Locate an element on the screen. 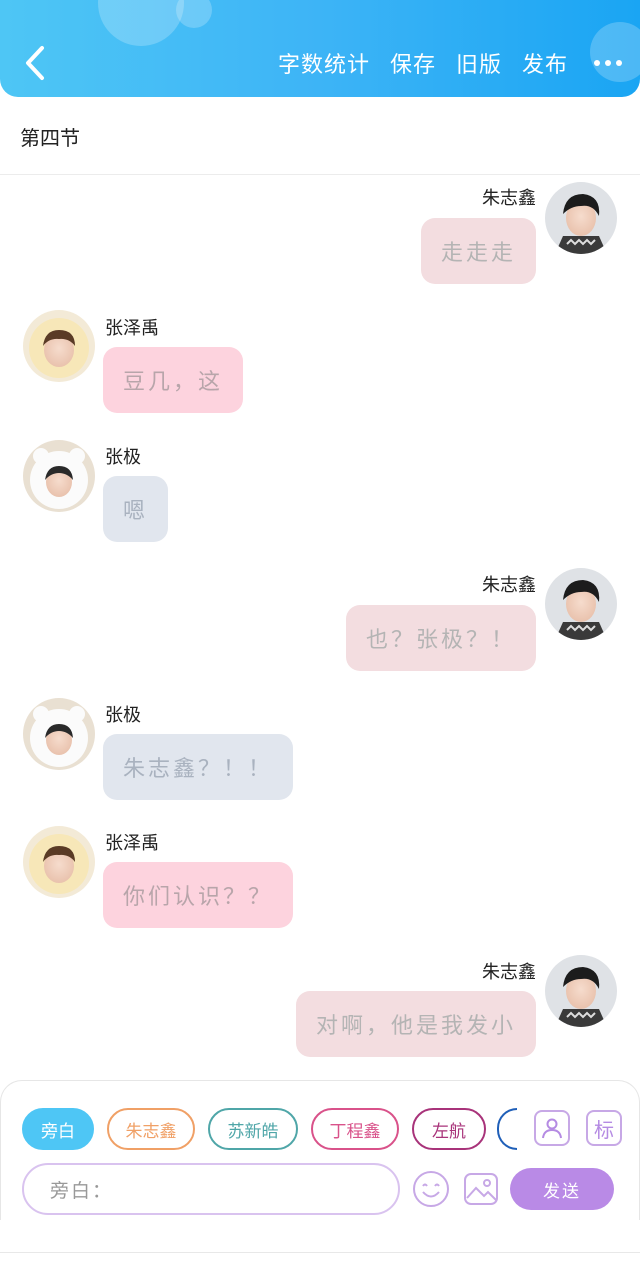 This screenshot has height=1262, width=640. message-bubble: 对啊，他是我发小 is located at coordinates (415, 1024).